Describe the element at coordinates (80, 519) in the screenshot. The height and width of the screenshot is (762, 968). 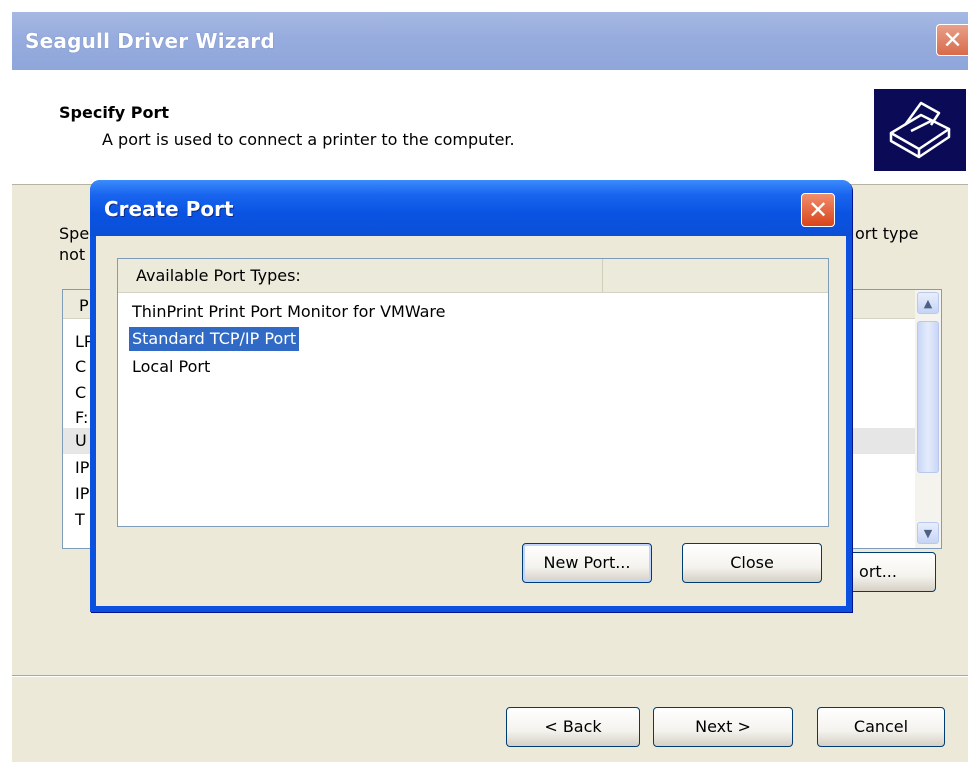
I see `list-item: T` at that location.